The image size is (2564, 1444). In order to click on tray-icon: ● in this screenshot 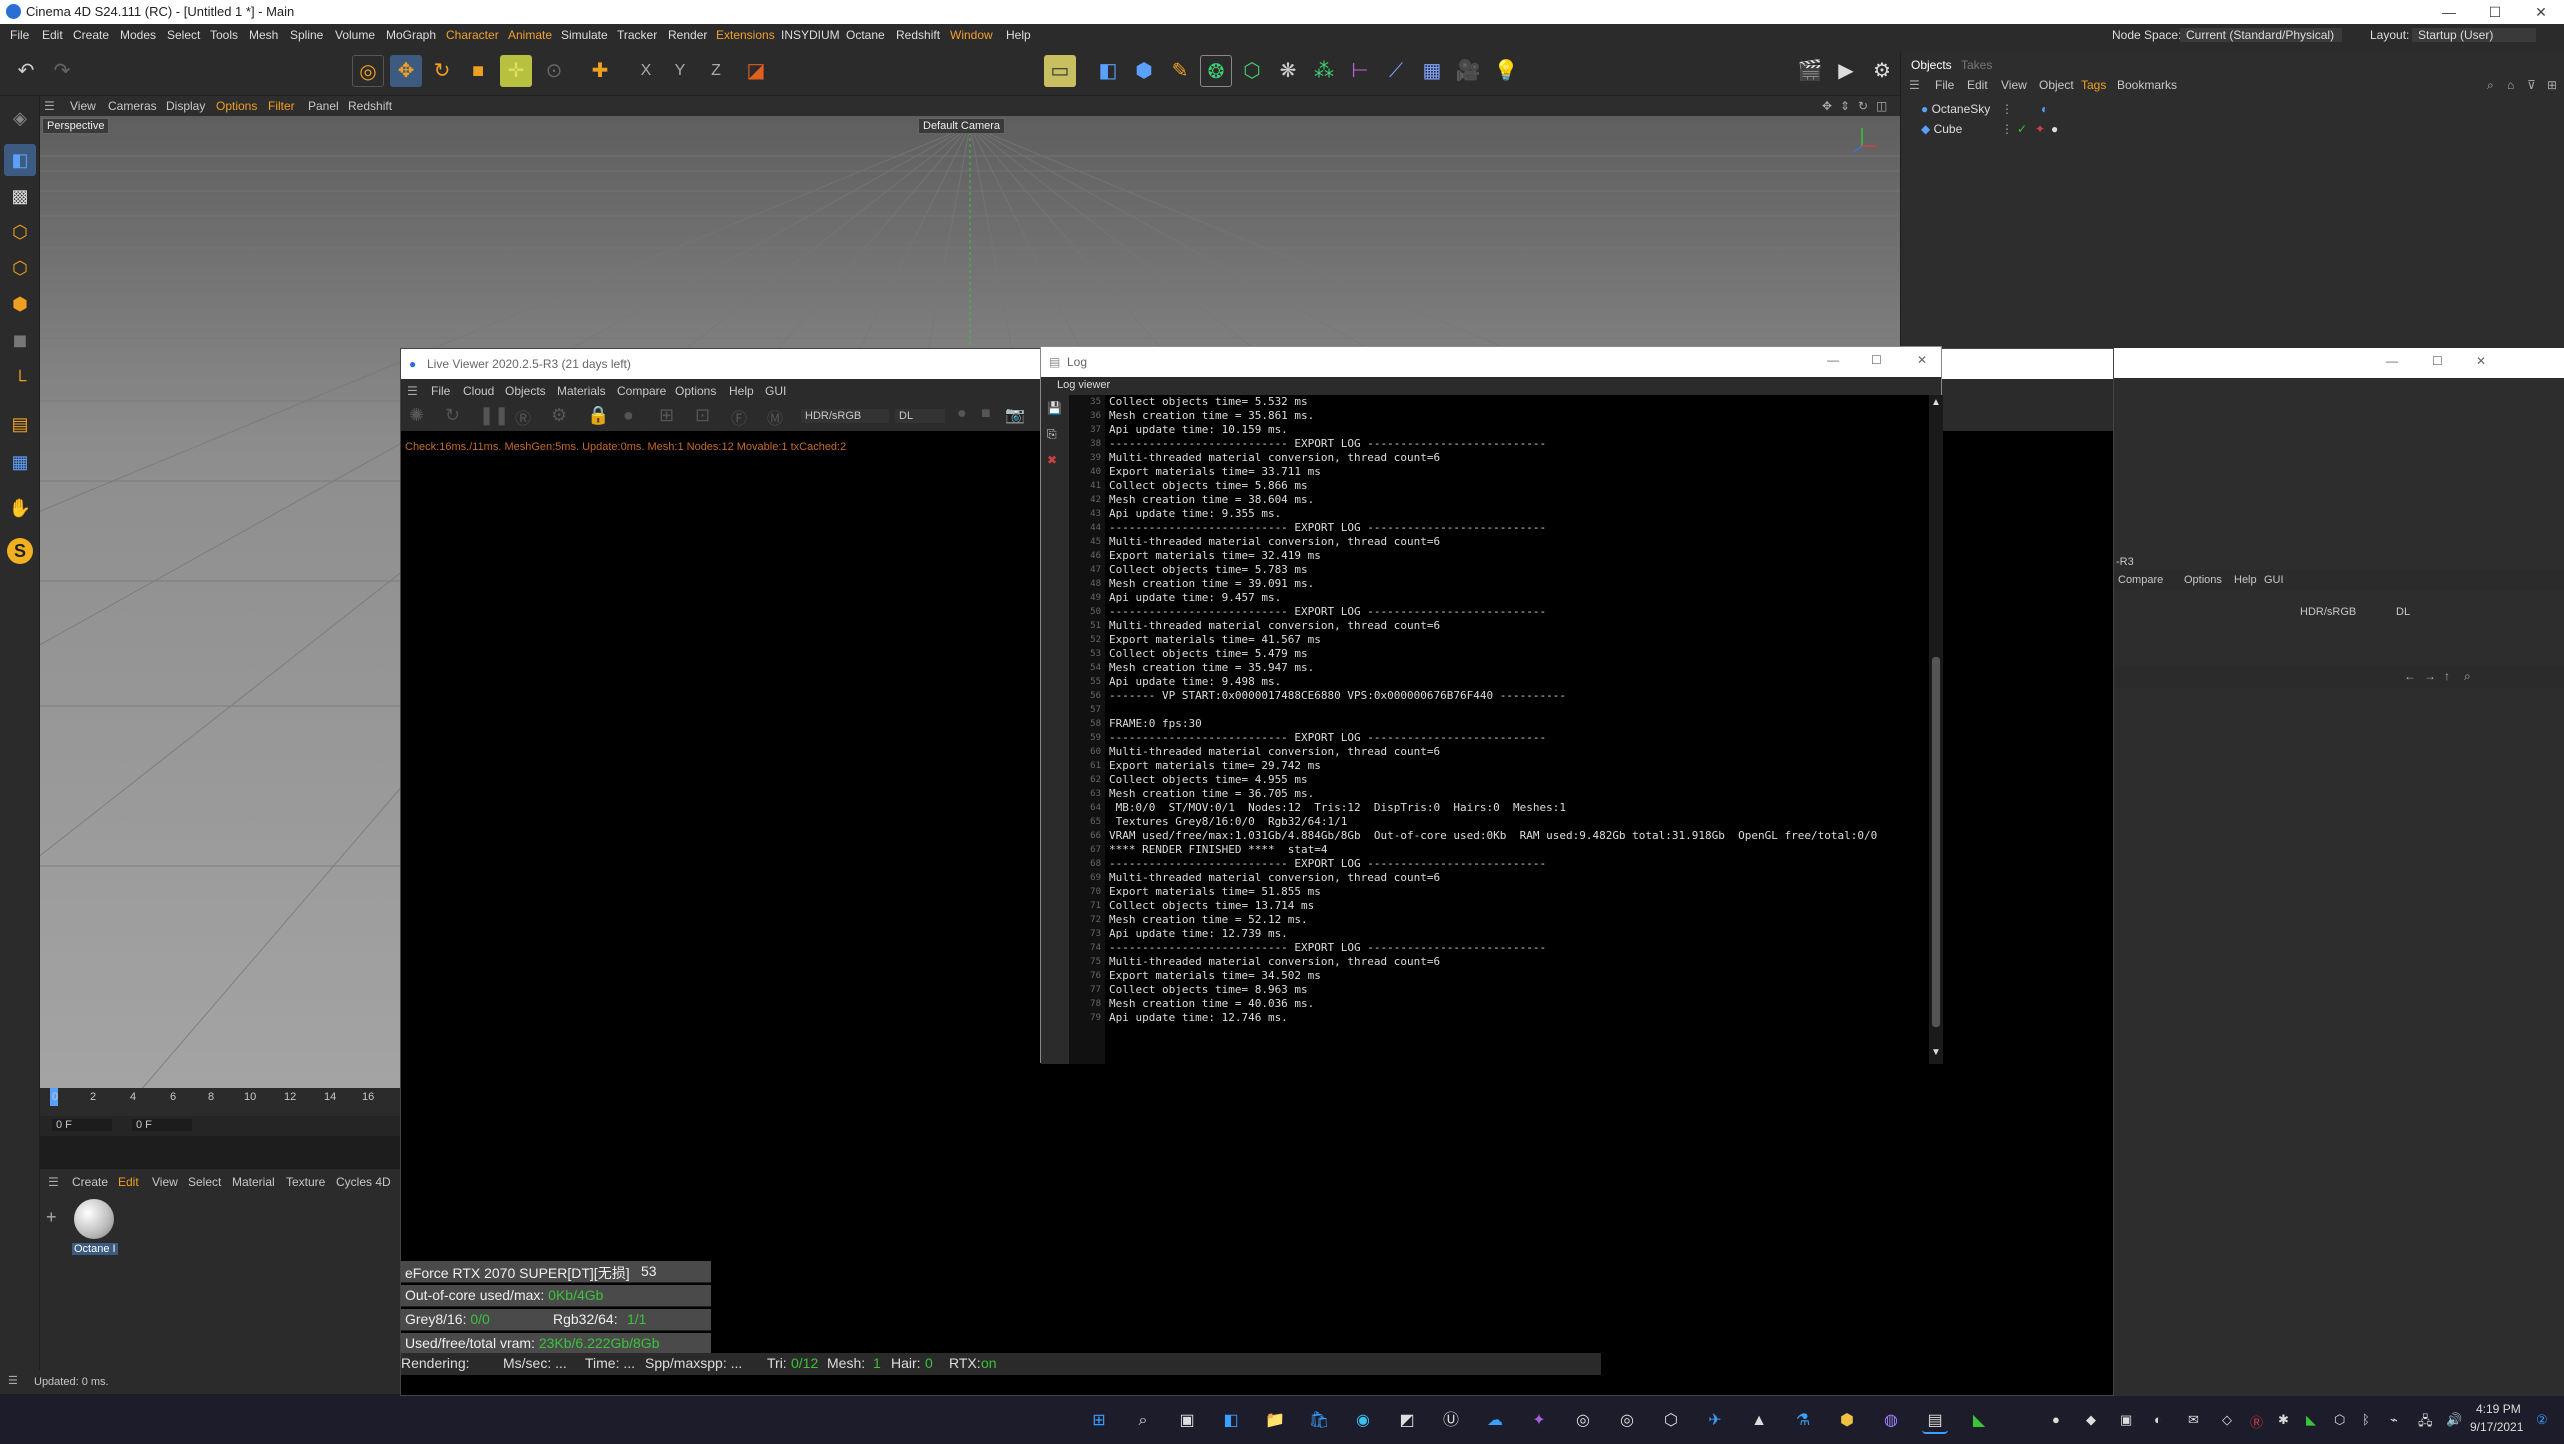, I will do `click(2056, 1419)`.